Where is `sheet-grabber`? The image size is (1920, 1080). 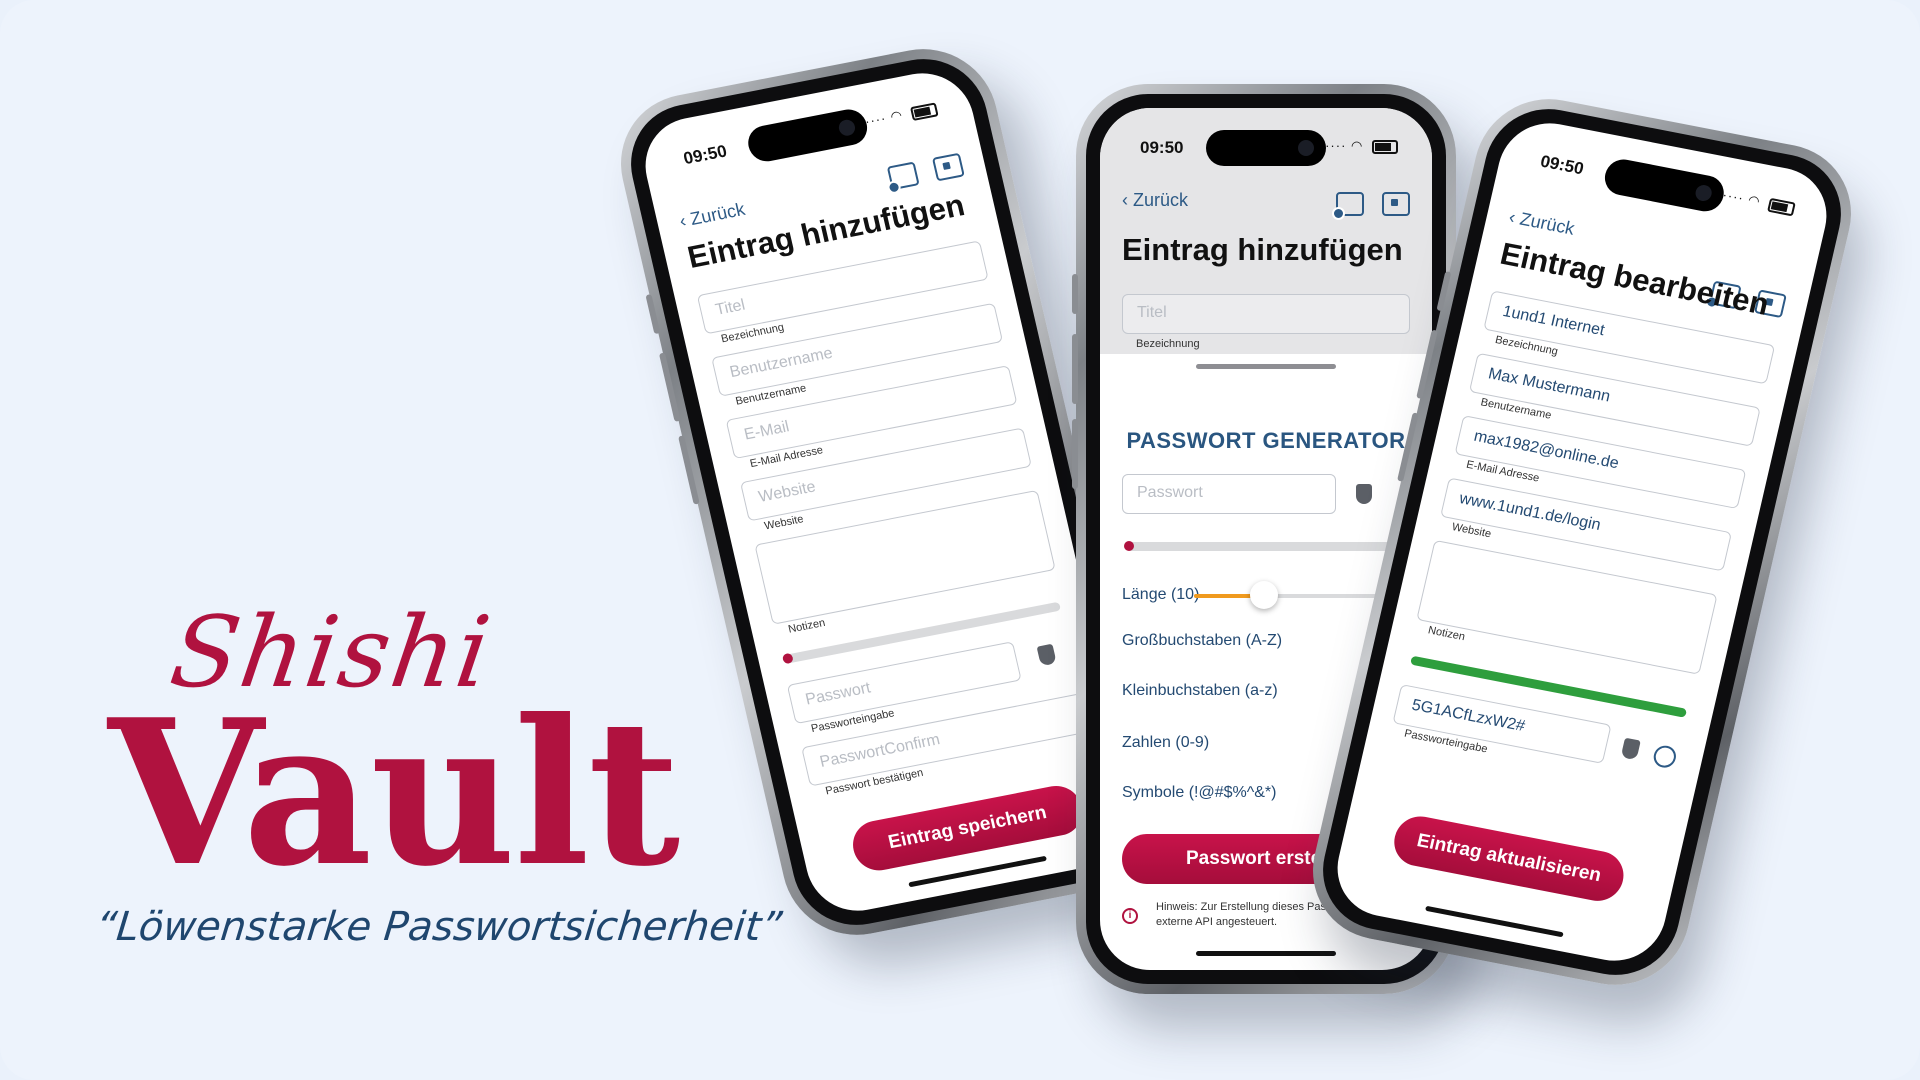
sheet-grabber is located at coordinates (1266, 366).